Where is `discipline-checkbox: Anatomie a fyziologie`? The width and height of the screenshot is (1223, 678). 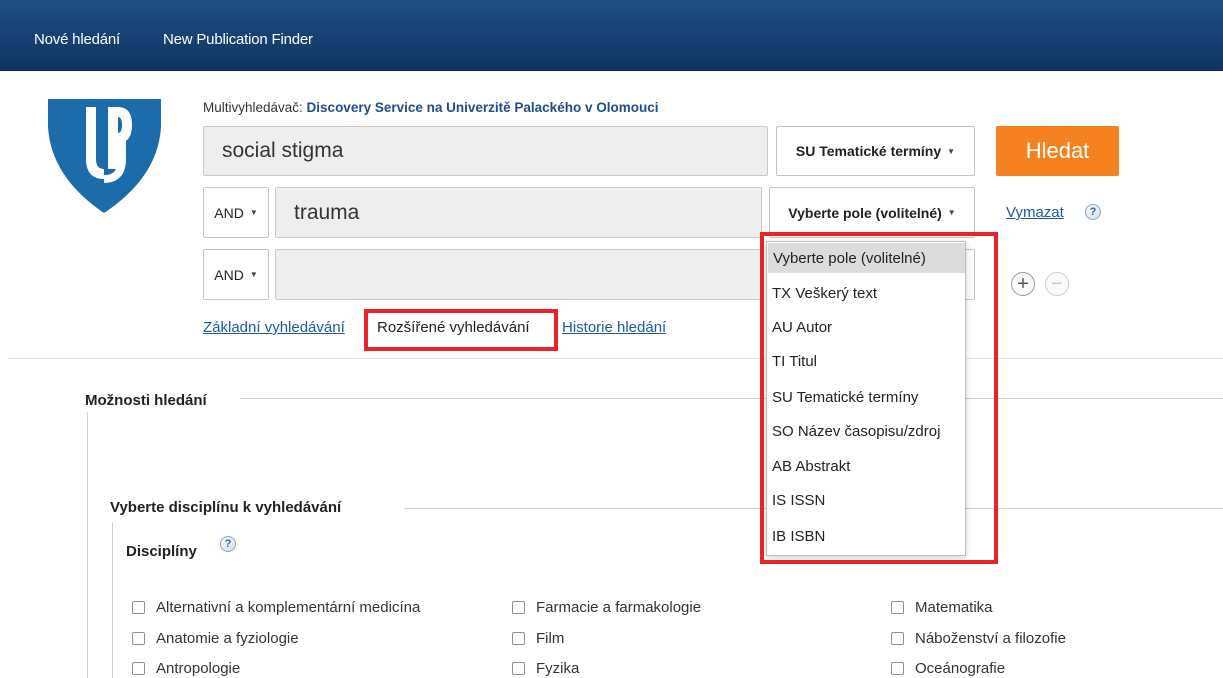
discipline-checkbox: Anatomie a fyziologie is located at coordinates (215, 638).